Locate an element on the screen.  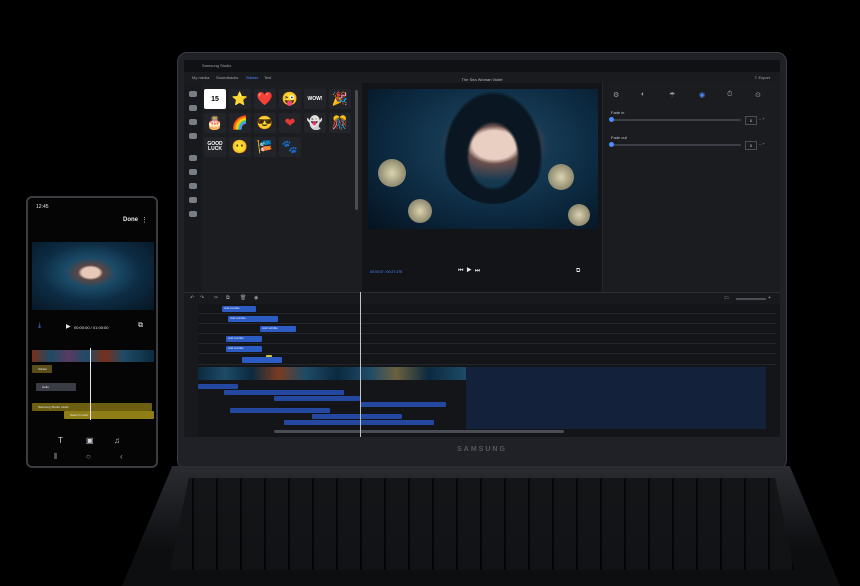
fade-out-slider is located at coordinates (675, 144).